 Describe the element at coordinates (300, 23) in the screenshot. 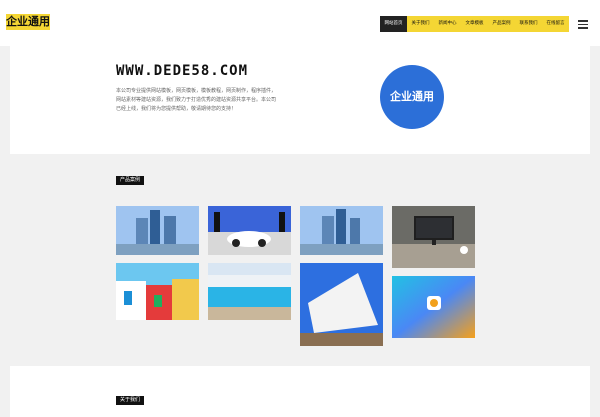

I see `top-bar: 企业通用 网站首页 关于我们 新闻中心 文章模板 产品案例 联系我们 在线留言` at that location.